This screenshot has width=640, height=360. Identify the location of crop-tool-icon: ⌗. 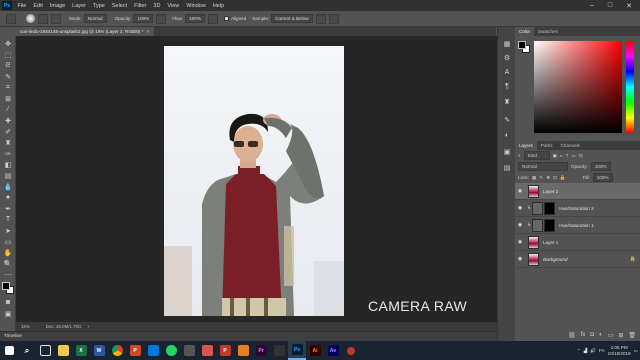
(8, 87).